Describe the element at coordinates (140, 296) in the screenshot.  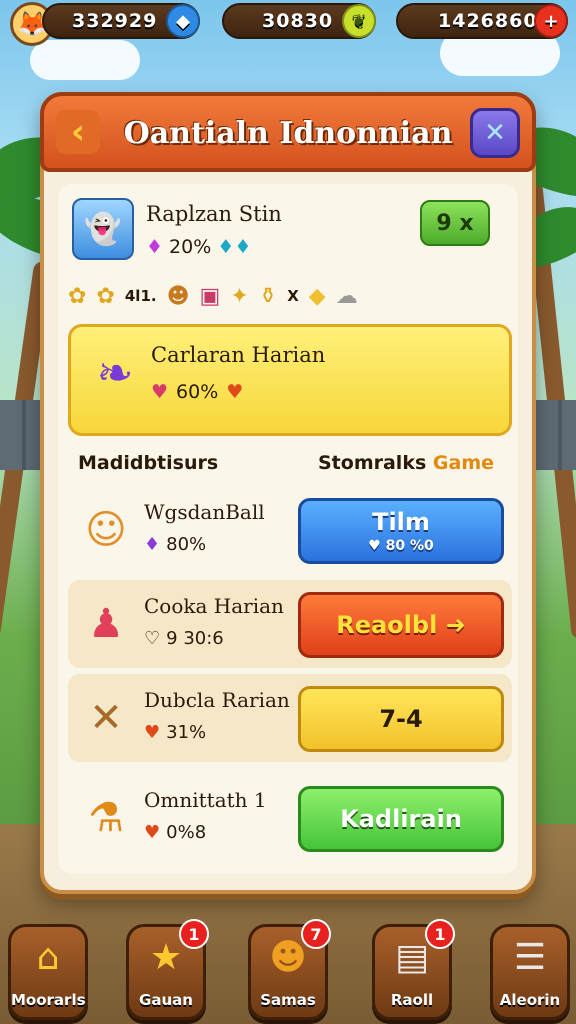
I see `item-label: 4l1.` at that location.